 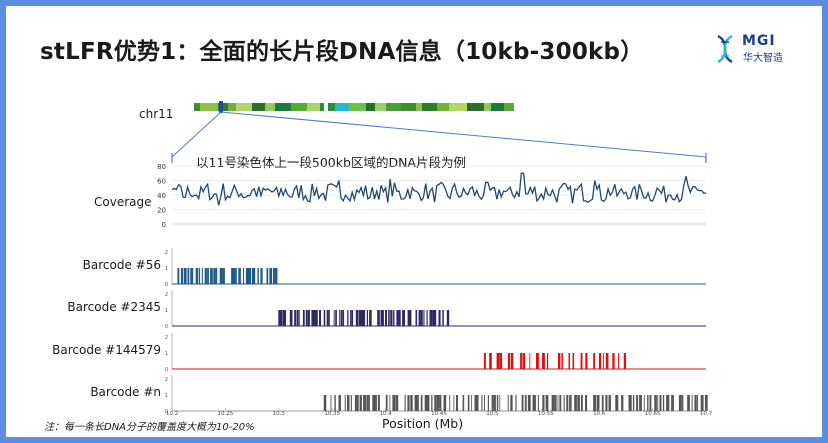 I want to click on coverage-y-tick-label: 40, so click(x=161, y=196).